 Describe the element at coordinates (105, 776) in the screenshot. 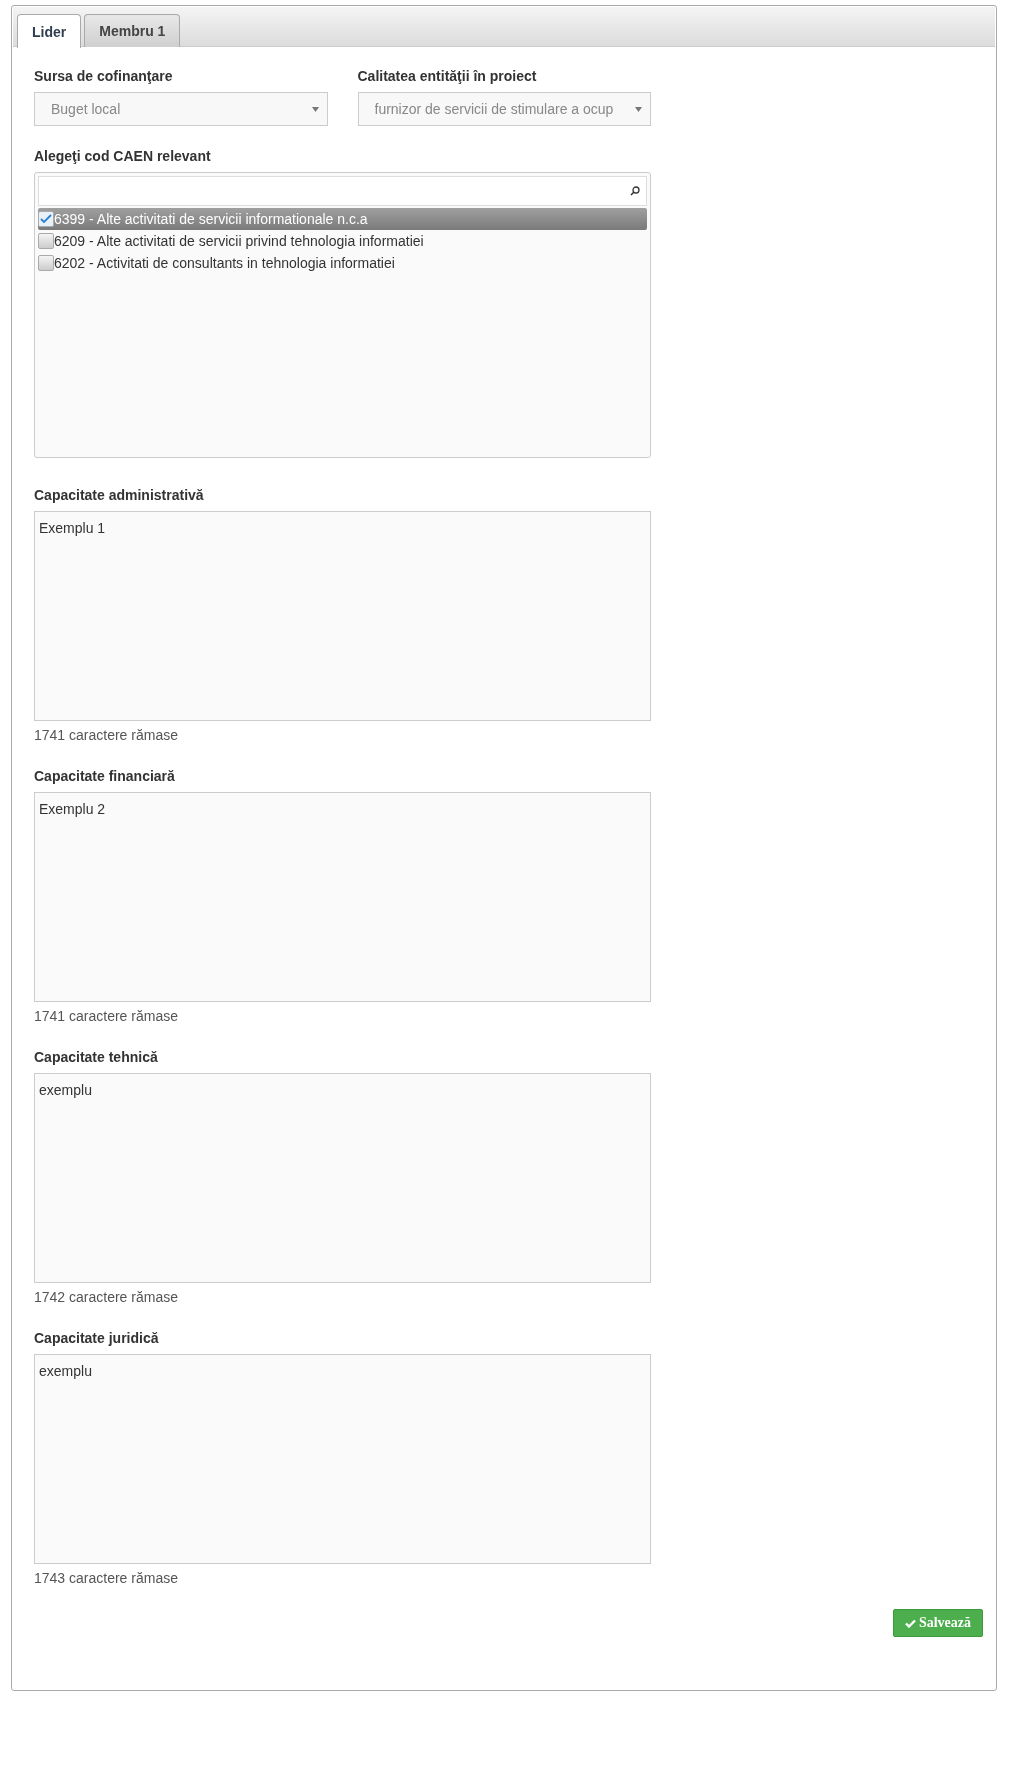

I see `field-label: Capacitate financiară` at that location.